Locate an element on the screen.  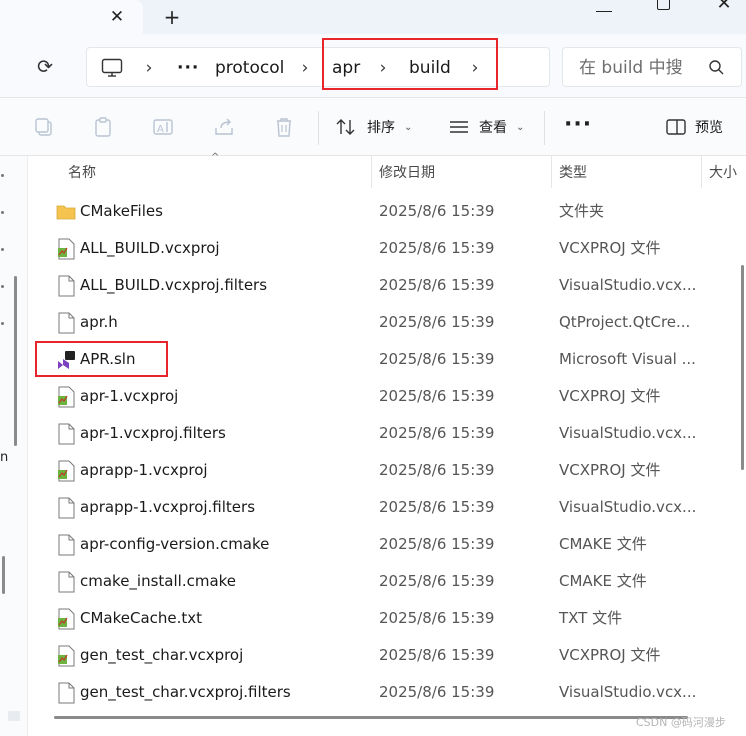
file-name: ALL_BUILD.vcxproj.filters is located at coordinates (173, 285).